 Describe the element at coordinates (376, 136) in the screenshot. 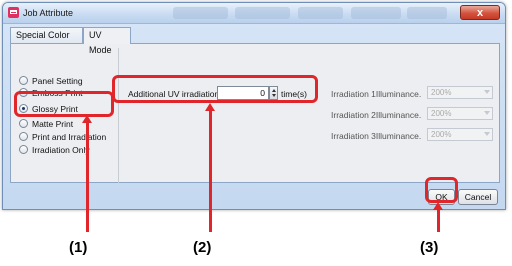

I see `irradiation-3-label: Irradiation 3Illuminance.` at that location.